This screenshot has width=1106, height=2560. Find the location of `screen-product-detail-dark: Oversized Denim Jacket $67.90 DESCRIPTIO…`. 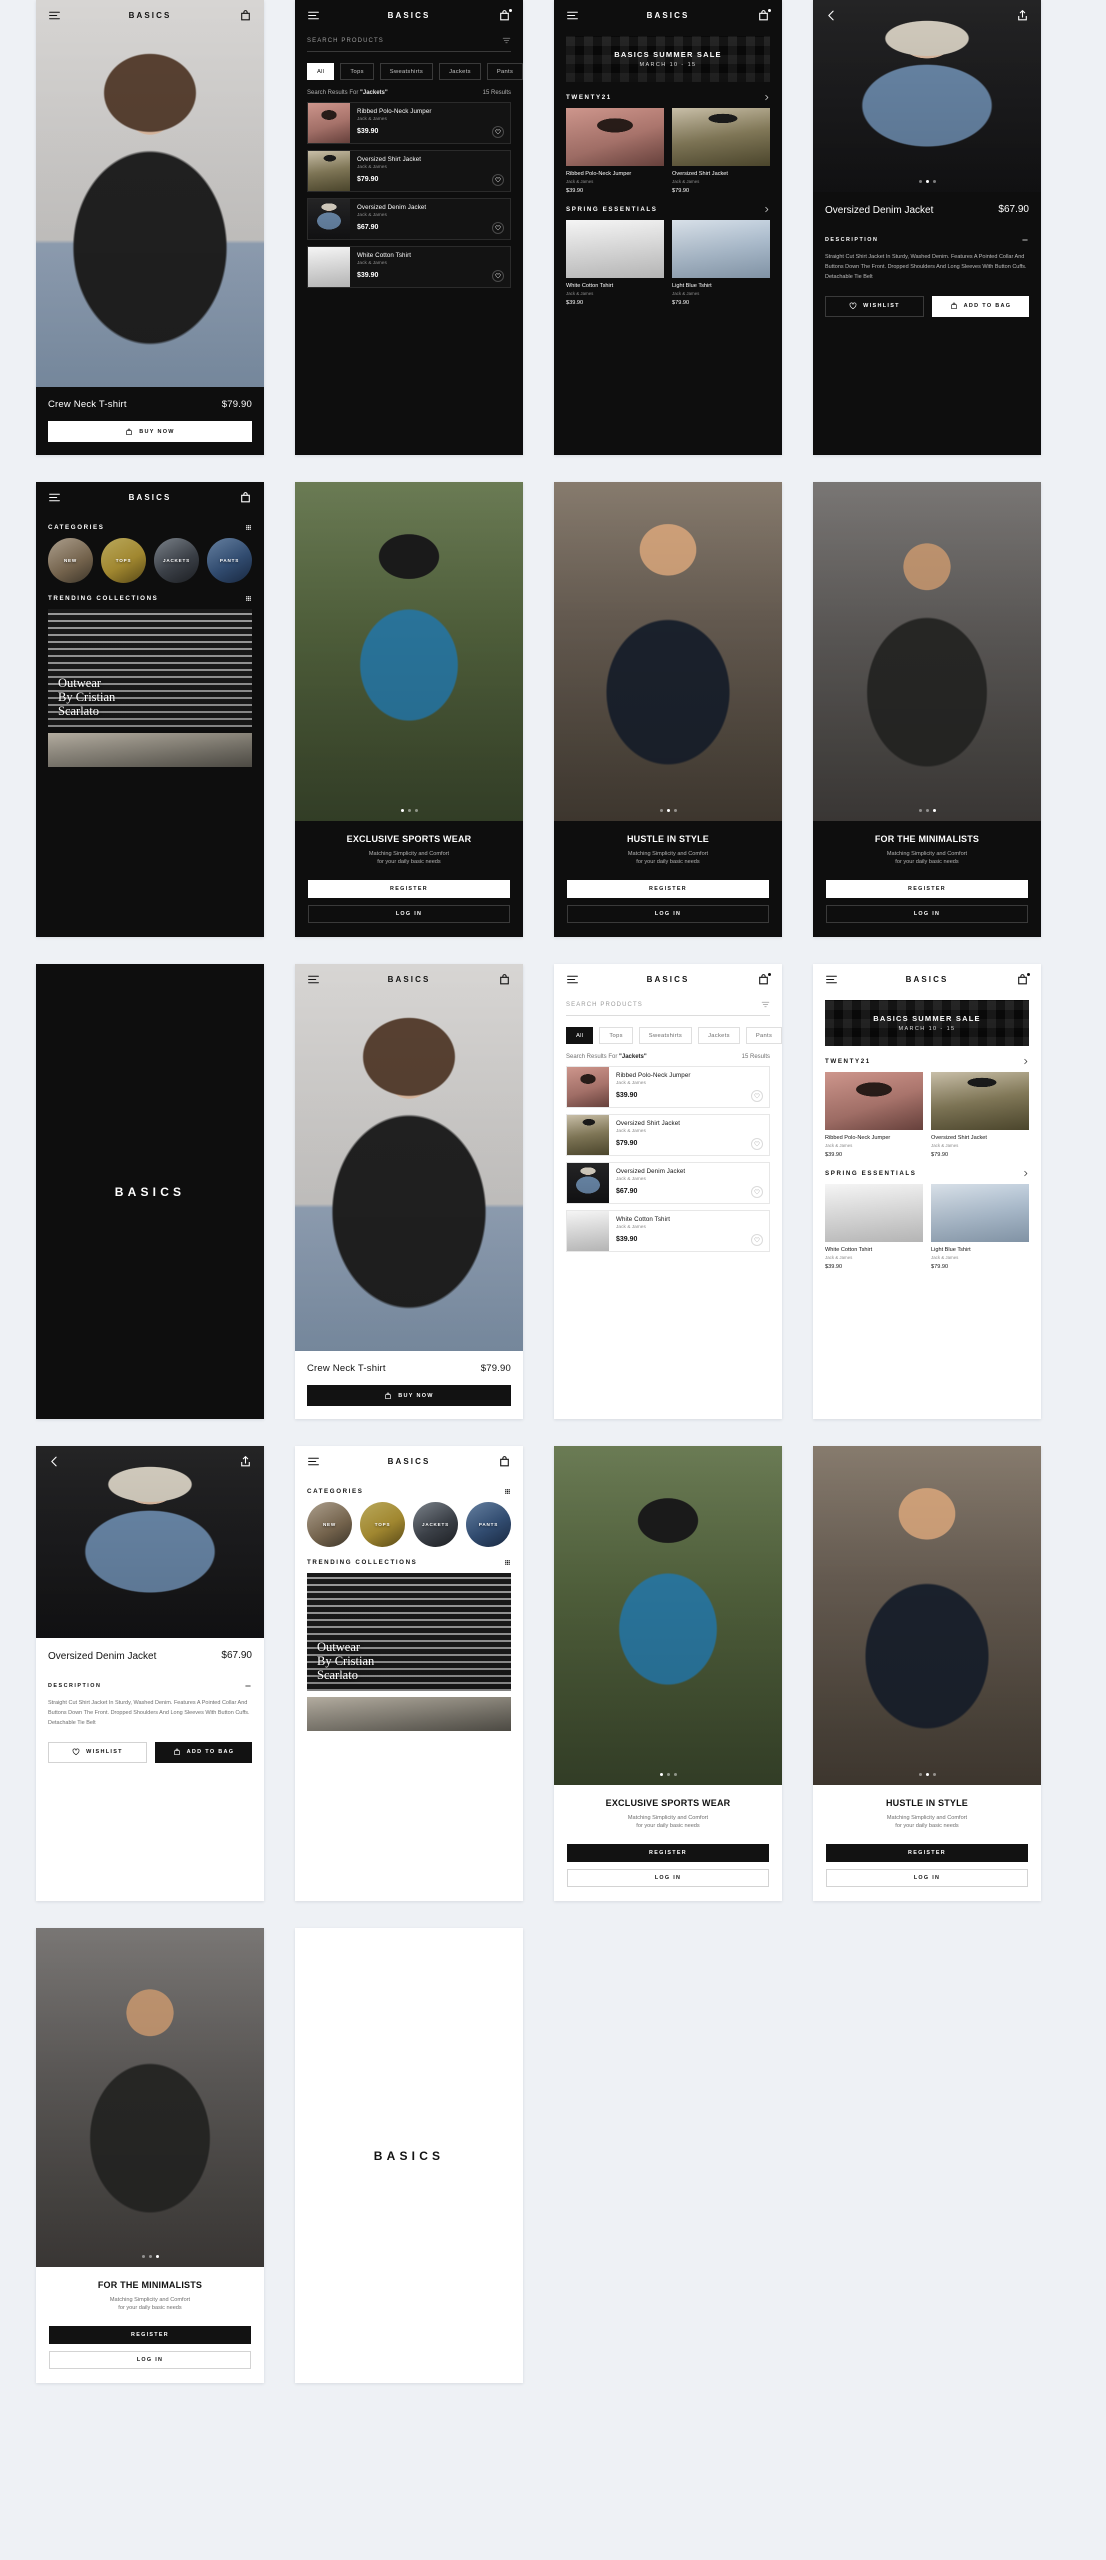

screen-product-detail-dark: Oversized Denim Jacket $67.90 DESCRIPTIO… is located at coordinates (927, 227).